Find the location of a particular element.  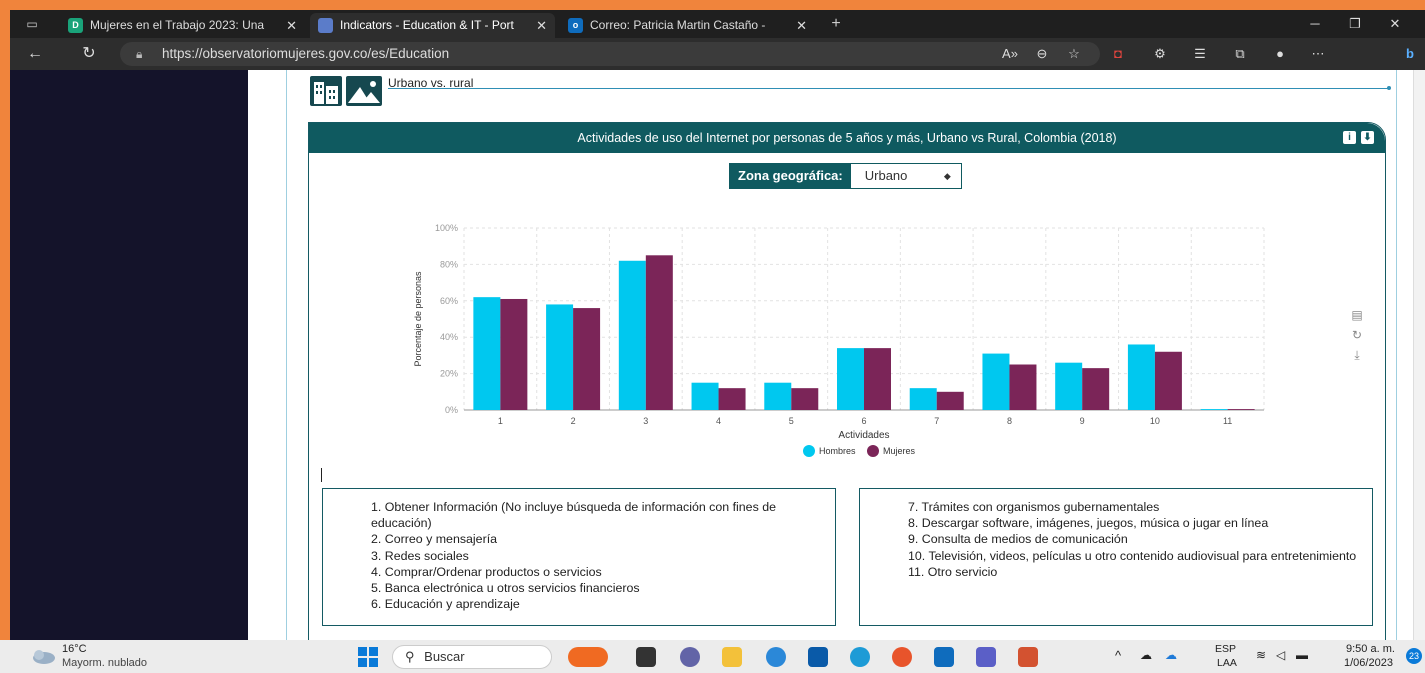

tab-label: Indicators - Education & IT - Port is located at coordinates (427, 25).